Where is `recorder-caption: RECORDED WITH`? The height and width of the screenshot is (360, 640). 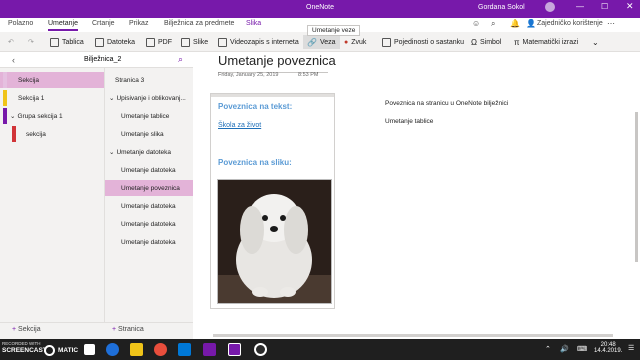 recorder-caption: RECORDED WITH is located at coordinates (21, 343).